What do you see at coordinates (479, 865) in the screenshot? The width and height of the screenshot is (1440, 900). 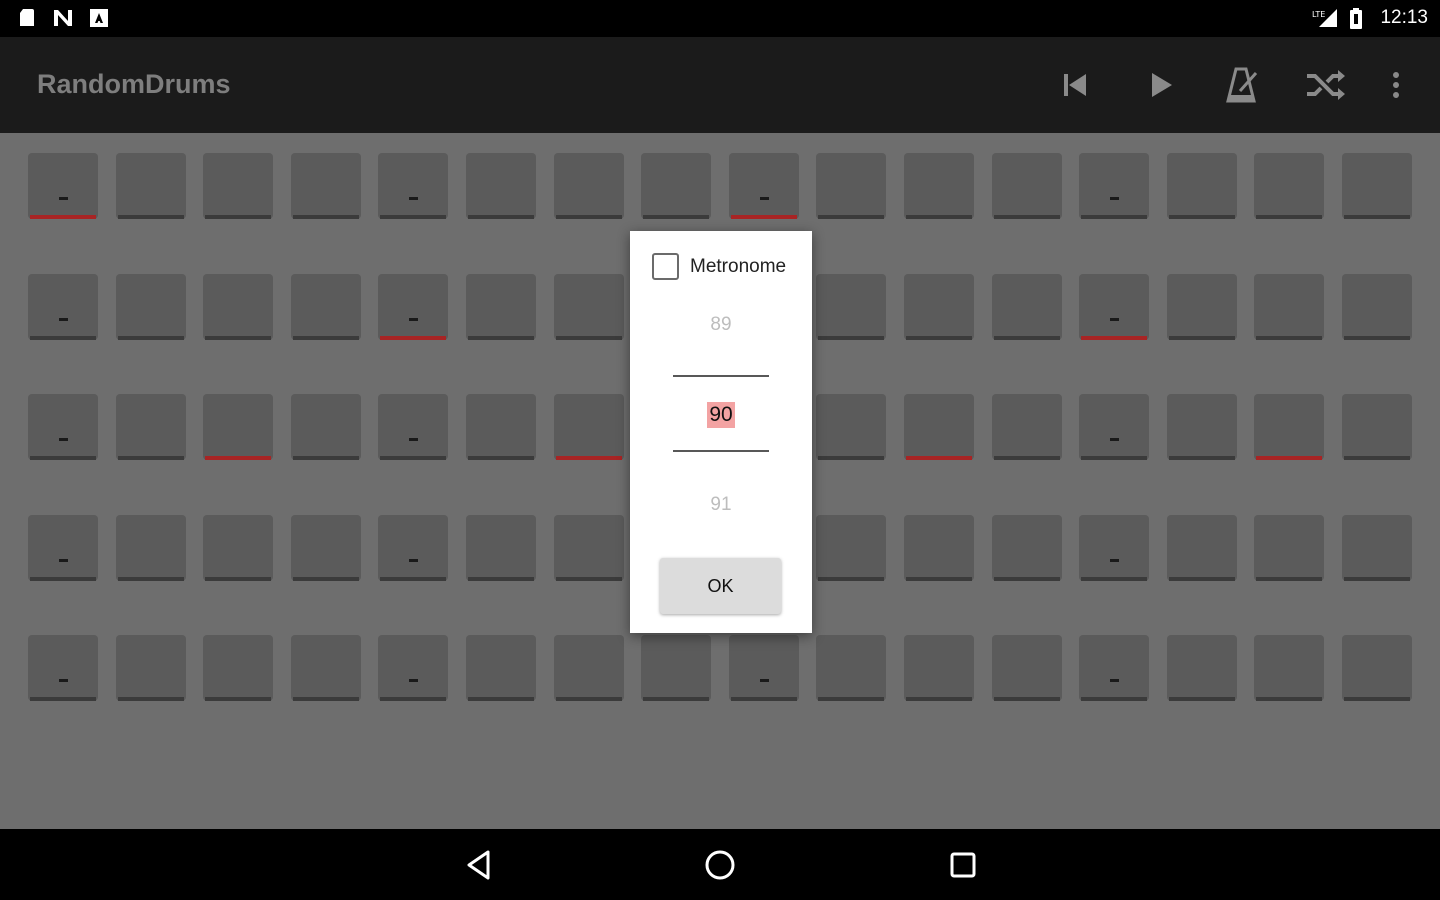 I see `back-button` at bounding box center [479, 865].